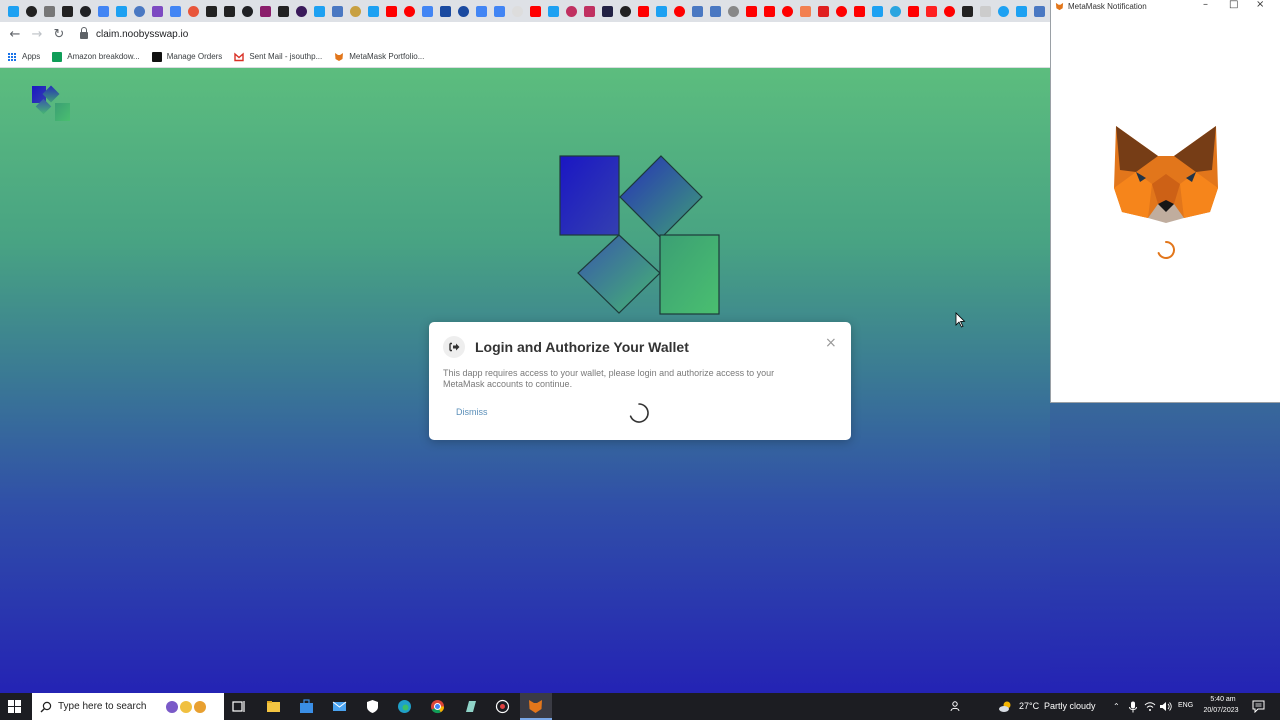 This screenshot has height=720, width=1280. I want to click on language-indicator: ENG, so click(1185, 705).